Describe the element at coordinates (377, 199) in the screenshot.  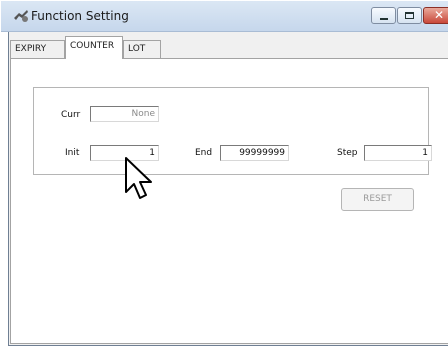
I see `reset-button: RESET` at that location.